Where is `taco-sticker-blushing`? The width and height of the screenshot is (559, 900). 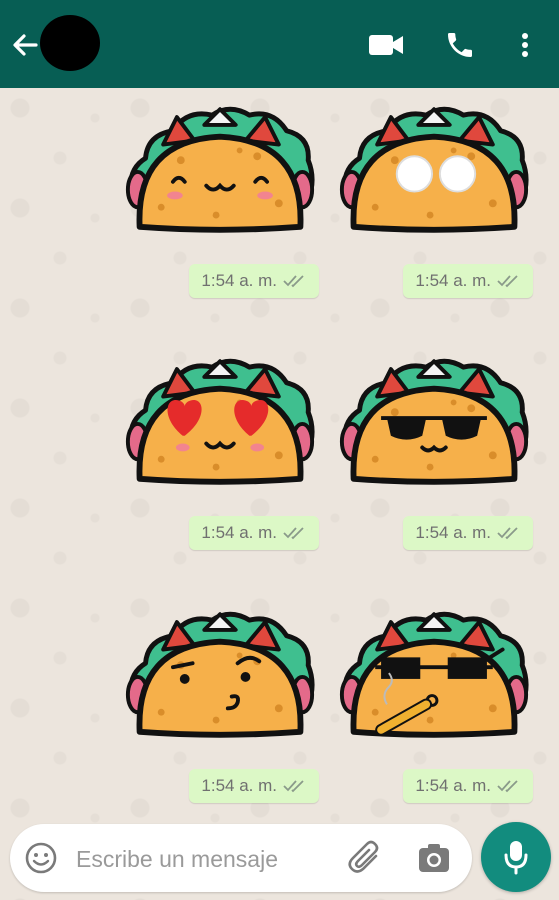 taco-sticker-blushing is located at coordinates (220, 170).